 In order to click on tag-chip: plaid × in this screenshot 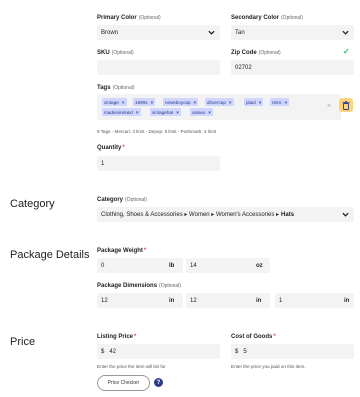, I will do `click(254, 102)`.